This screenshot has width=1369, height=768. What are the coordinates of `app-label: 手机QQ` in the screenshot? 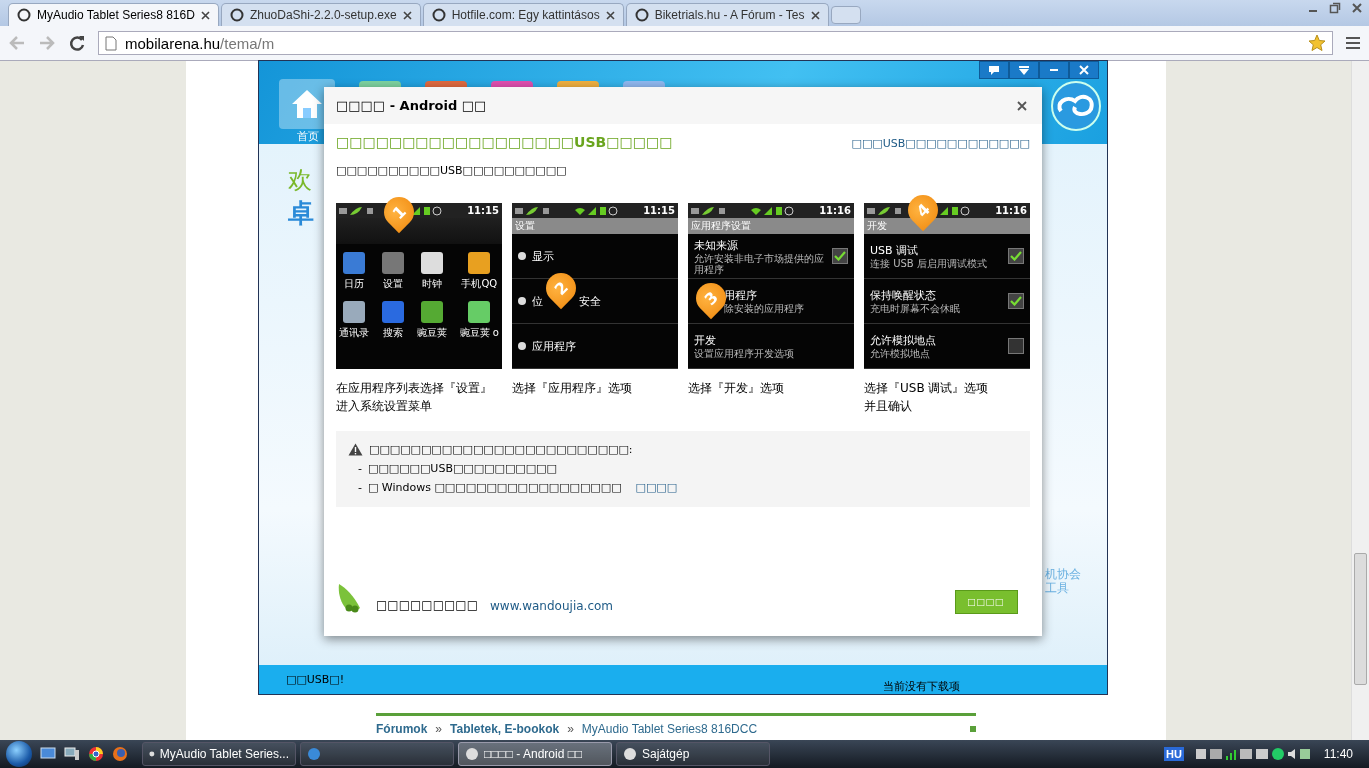 It's located at (479, 284).